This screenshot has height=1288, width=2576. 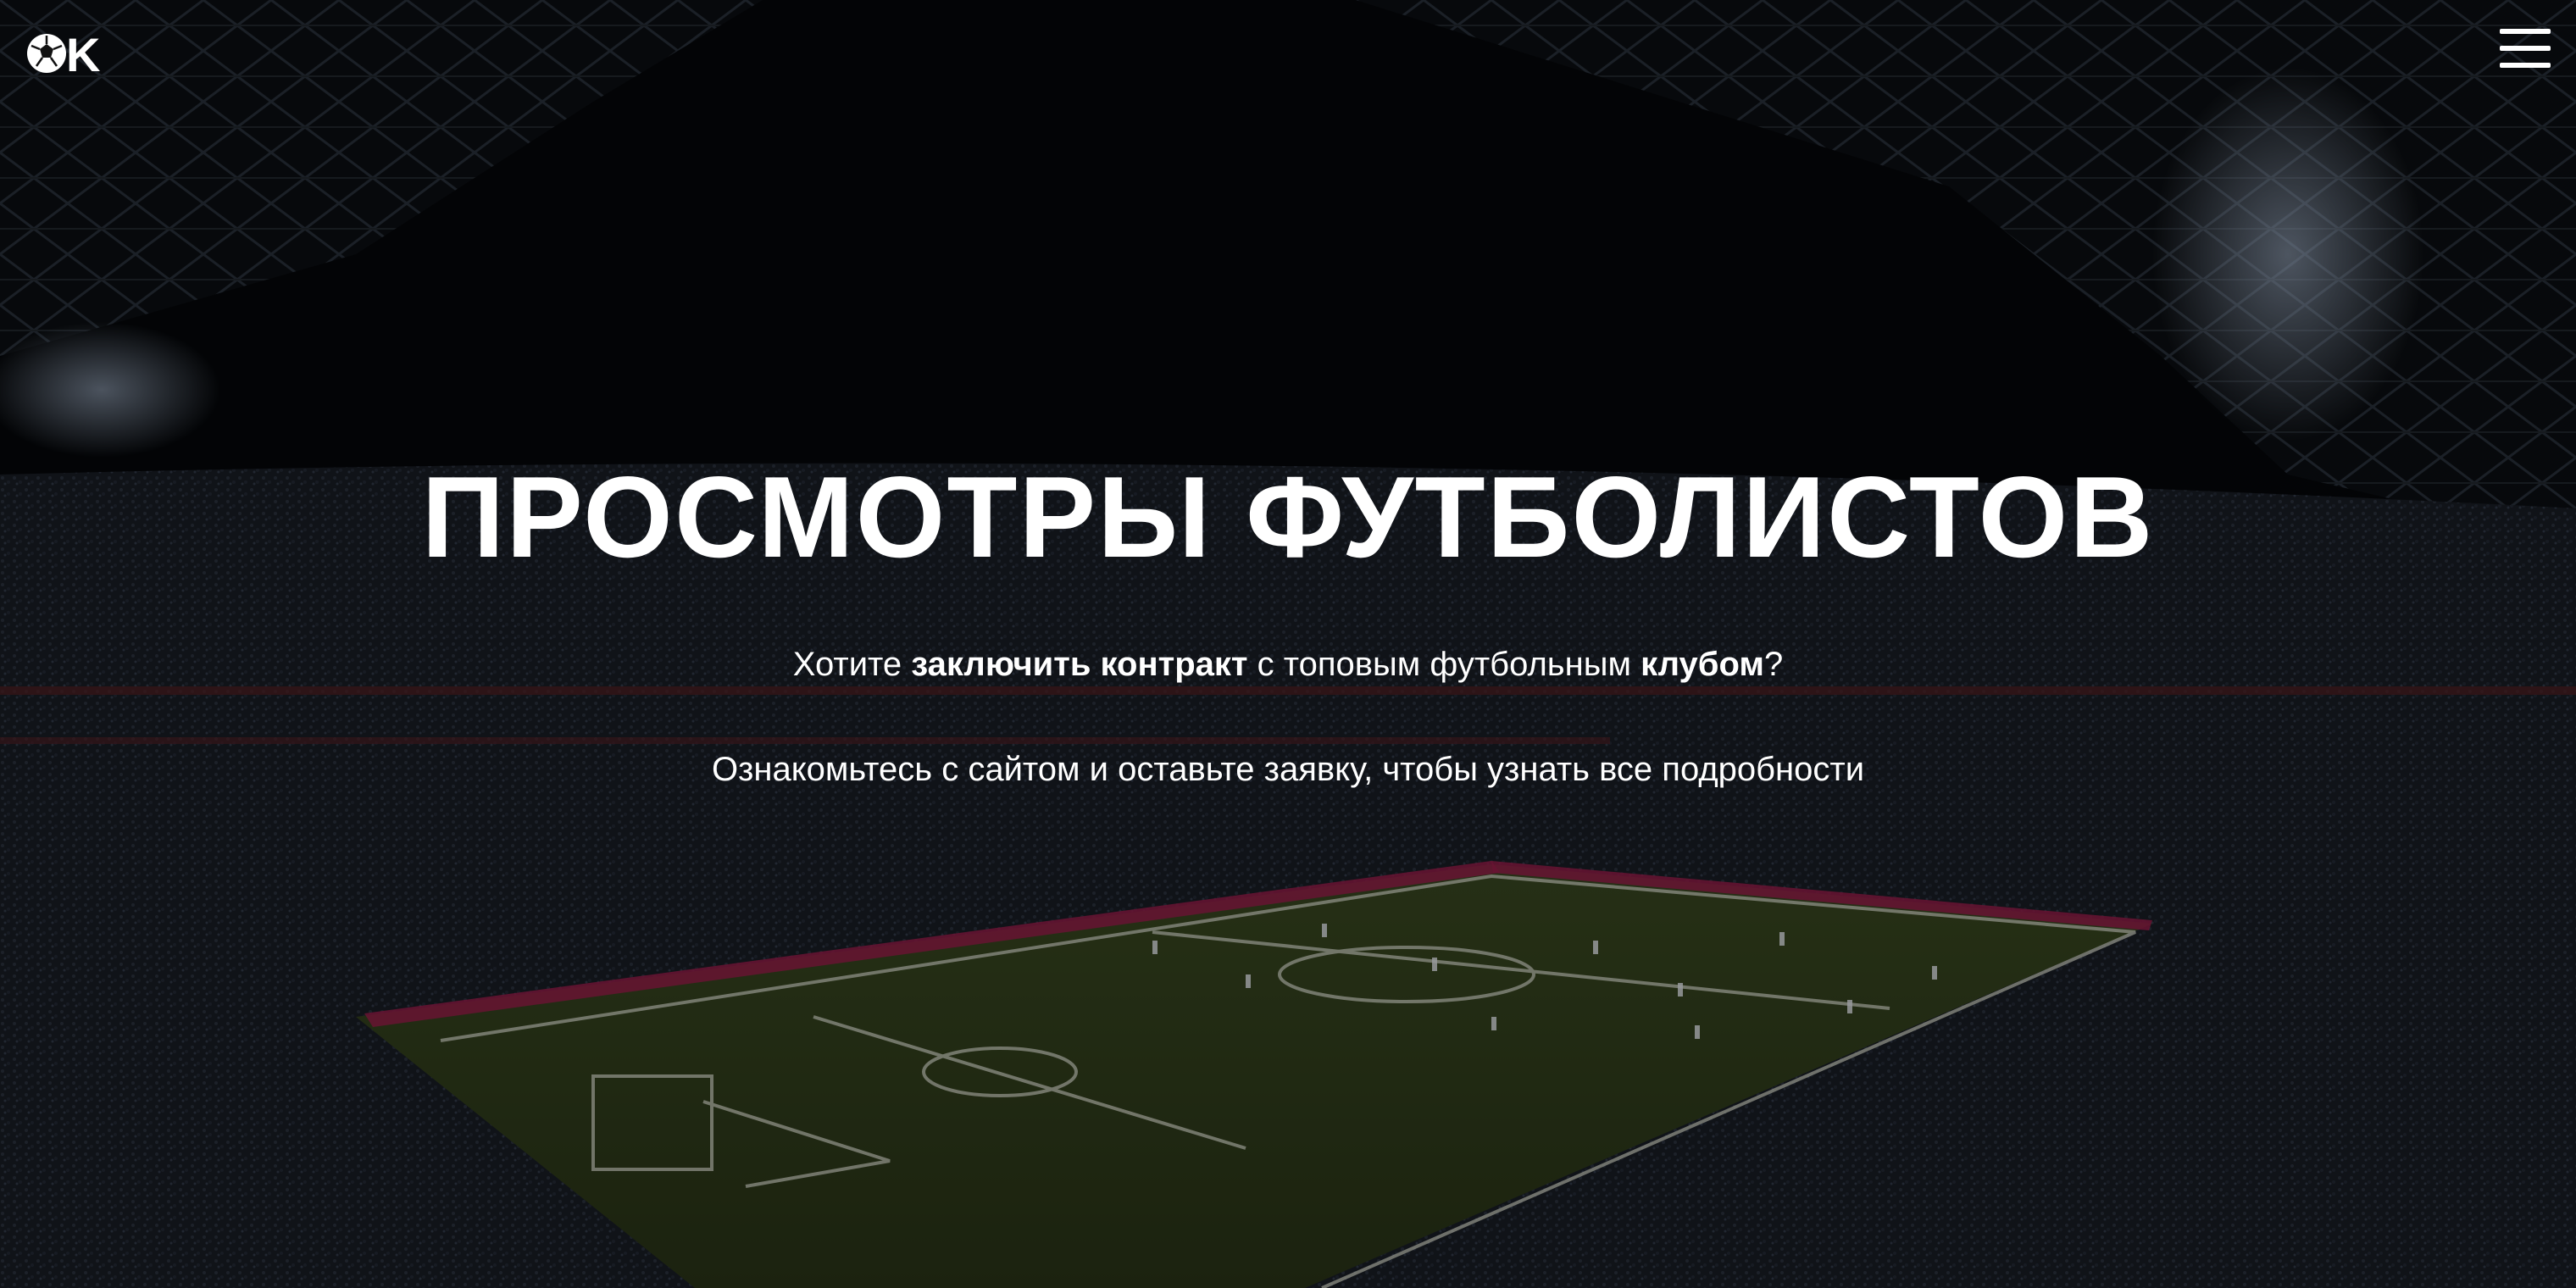 What do you see at coordinates (83, 54) in the screenshot?
I see `logo-letter: K` at bounding box center [83, 54].